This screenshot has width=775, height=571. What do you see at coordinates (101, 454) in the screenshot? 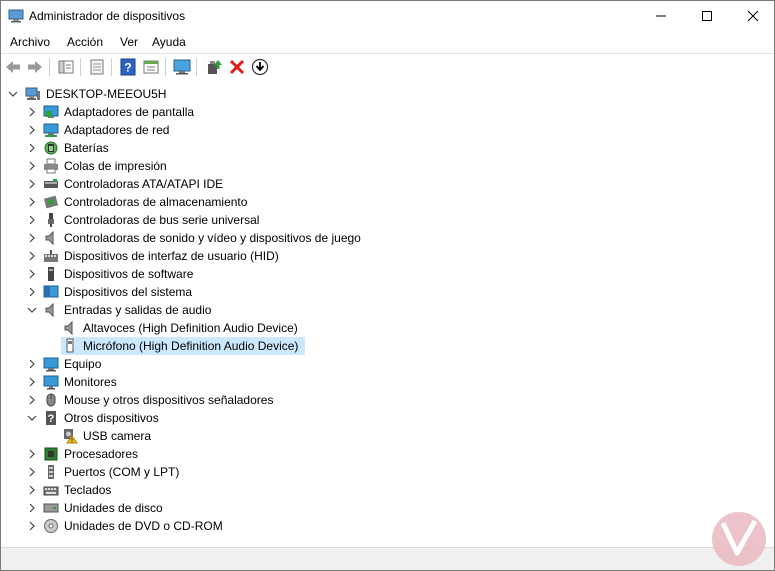
I see `tree-item-label: Procesadores` at bounding box center [101, 454].